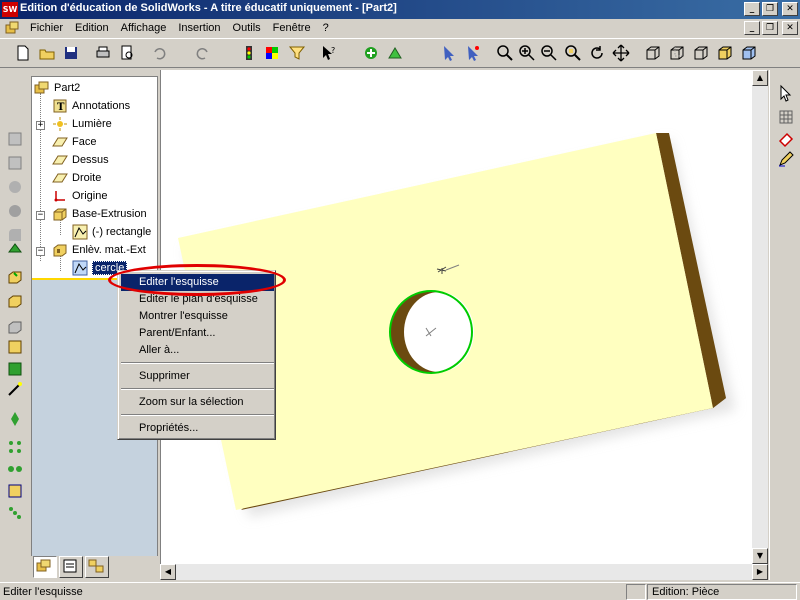  What do you see at coordinates (15, 419) in the screenshot?
I see `linear-pattern-icon` at bounding box center [15, 419].